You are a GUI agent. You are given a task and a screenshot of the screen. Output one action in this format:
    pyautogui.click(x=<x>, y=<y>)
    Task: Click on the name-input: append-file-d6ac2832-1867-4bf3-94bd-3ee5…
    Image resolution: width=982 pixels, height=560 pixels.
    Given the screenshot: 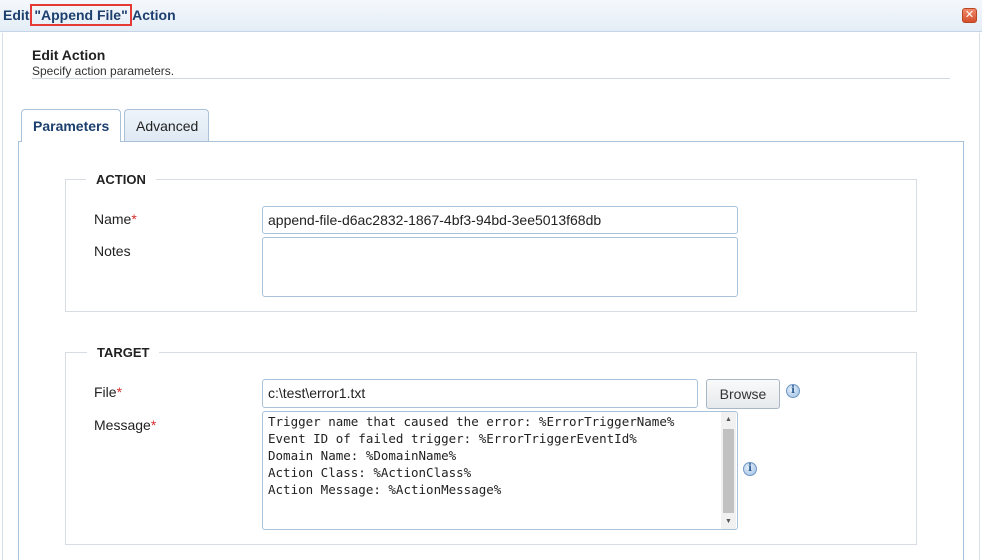 What is the action you would take?
    pyautogui.click(x=500, y=220)
    